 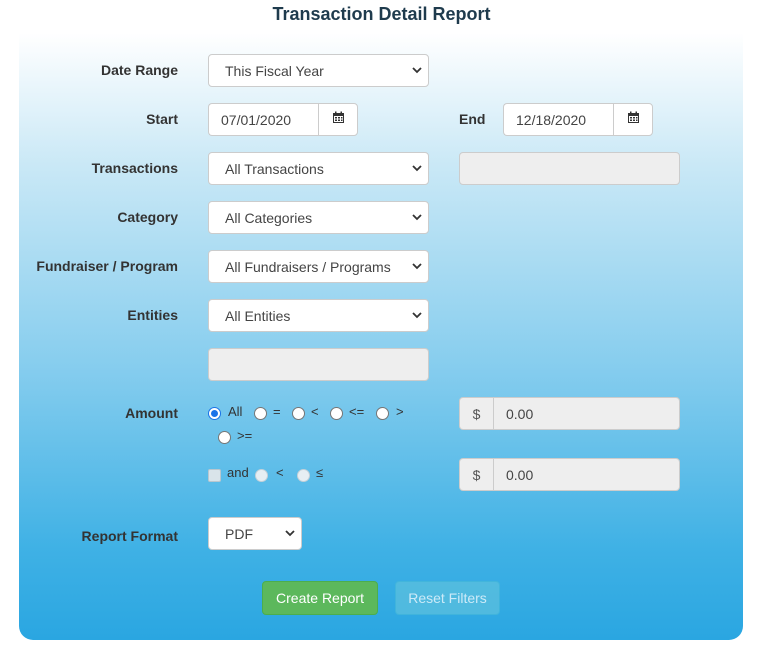 What do you see at coordinates (129, 536) in the screenshot?
I see `report-format-label: Report Format` at bounding box center [129, 536].